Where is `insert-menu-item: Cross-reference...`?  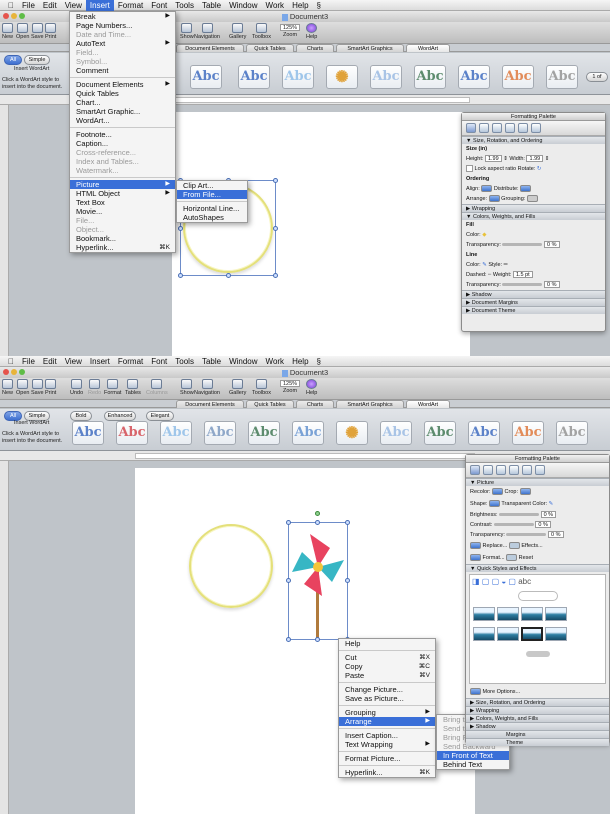
insert-menu-item: Cross-reference... is located at coordinates (122, 152).